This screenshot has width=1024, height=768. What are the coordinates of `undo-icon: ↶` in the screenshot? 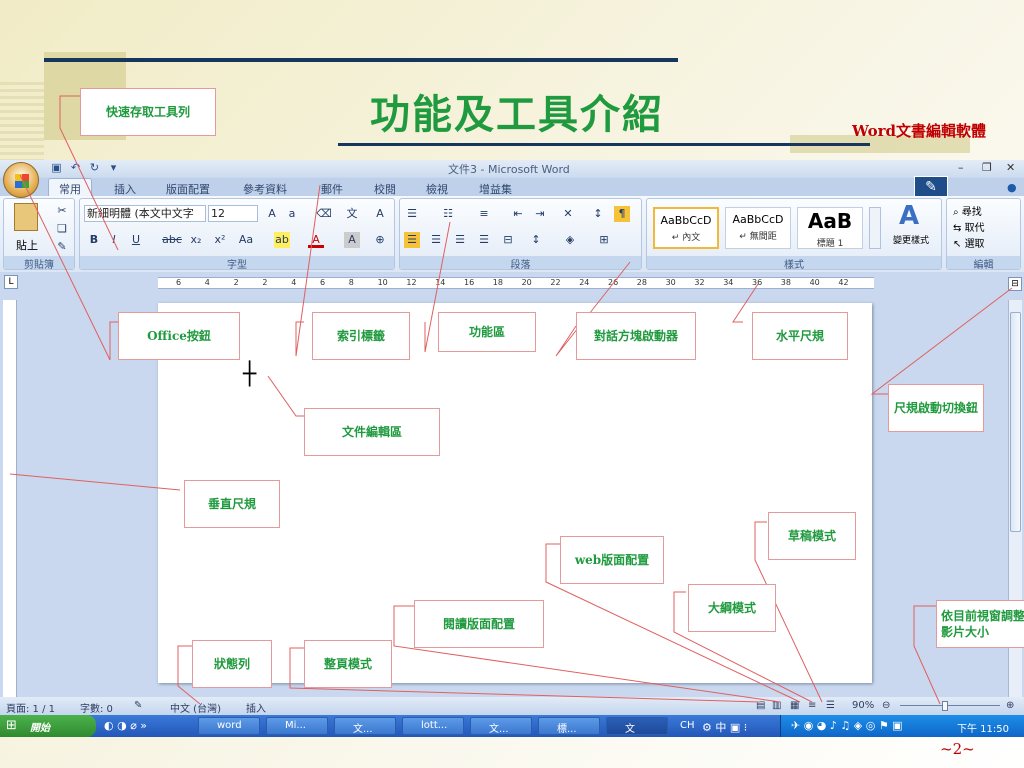 It's located at (75, 167).